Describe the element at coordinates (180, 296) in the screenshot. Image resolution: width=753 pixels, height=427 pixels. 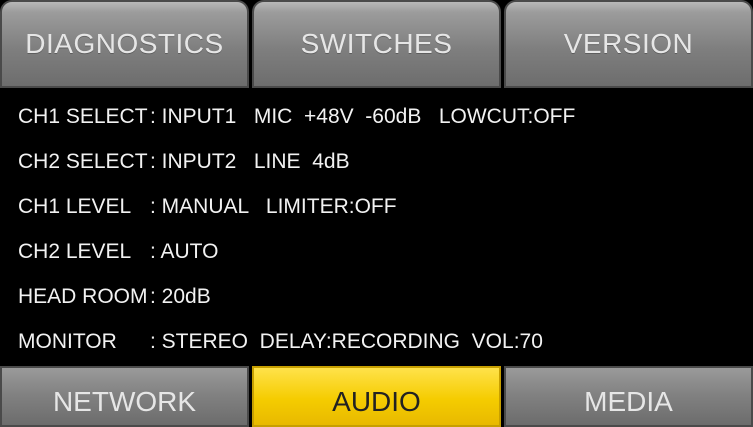
I see `head-room-value: : 20dB` at that location.